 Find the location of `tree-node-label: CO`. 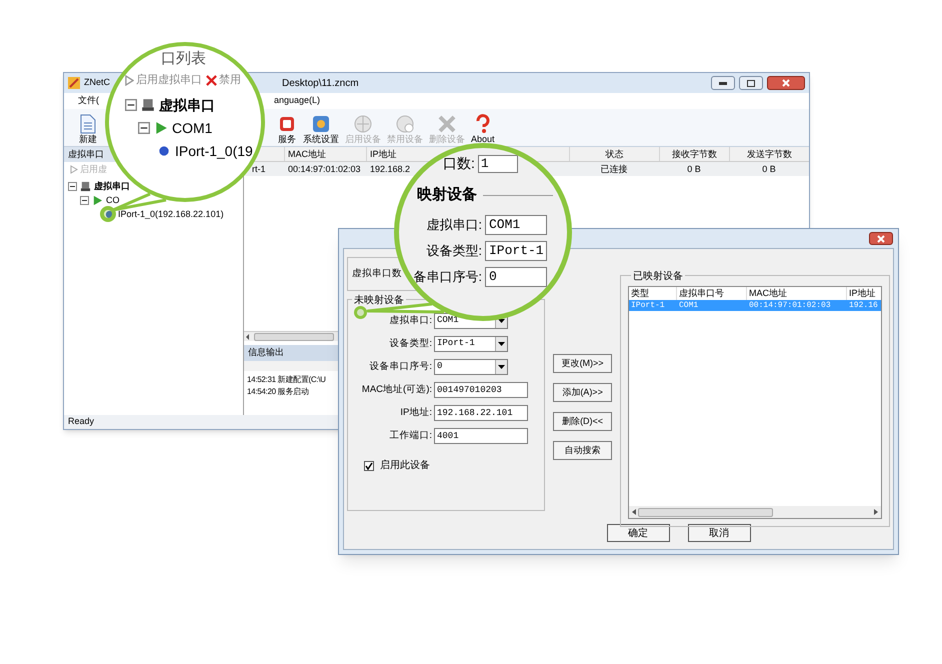

tree-node-label: CO is located at coordinates (113, 200).